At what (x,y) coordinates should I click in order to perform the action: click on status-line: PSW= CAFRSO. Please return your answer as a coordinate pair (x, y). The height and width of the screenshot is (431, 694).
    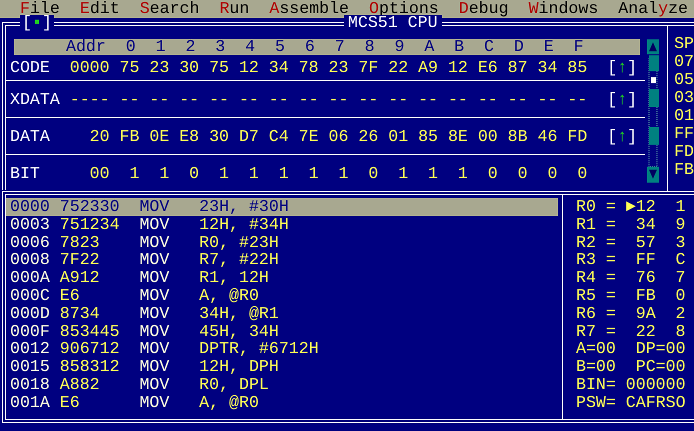
    Looking at the image, I should click on (631, 403).